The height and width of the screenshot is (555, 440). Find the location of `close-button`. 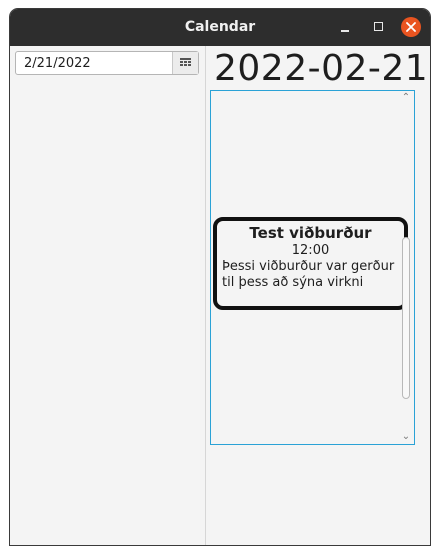

close-button is located at coordinates (411, 27).